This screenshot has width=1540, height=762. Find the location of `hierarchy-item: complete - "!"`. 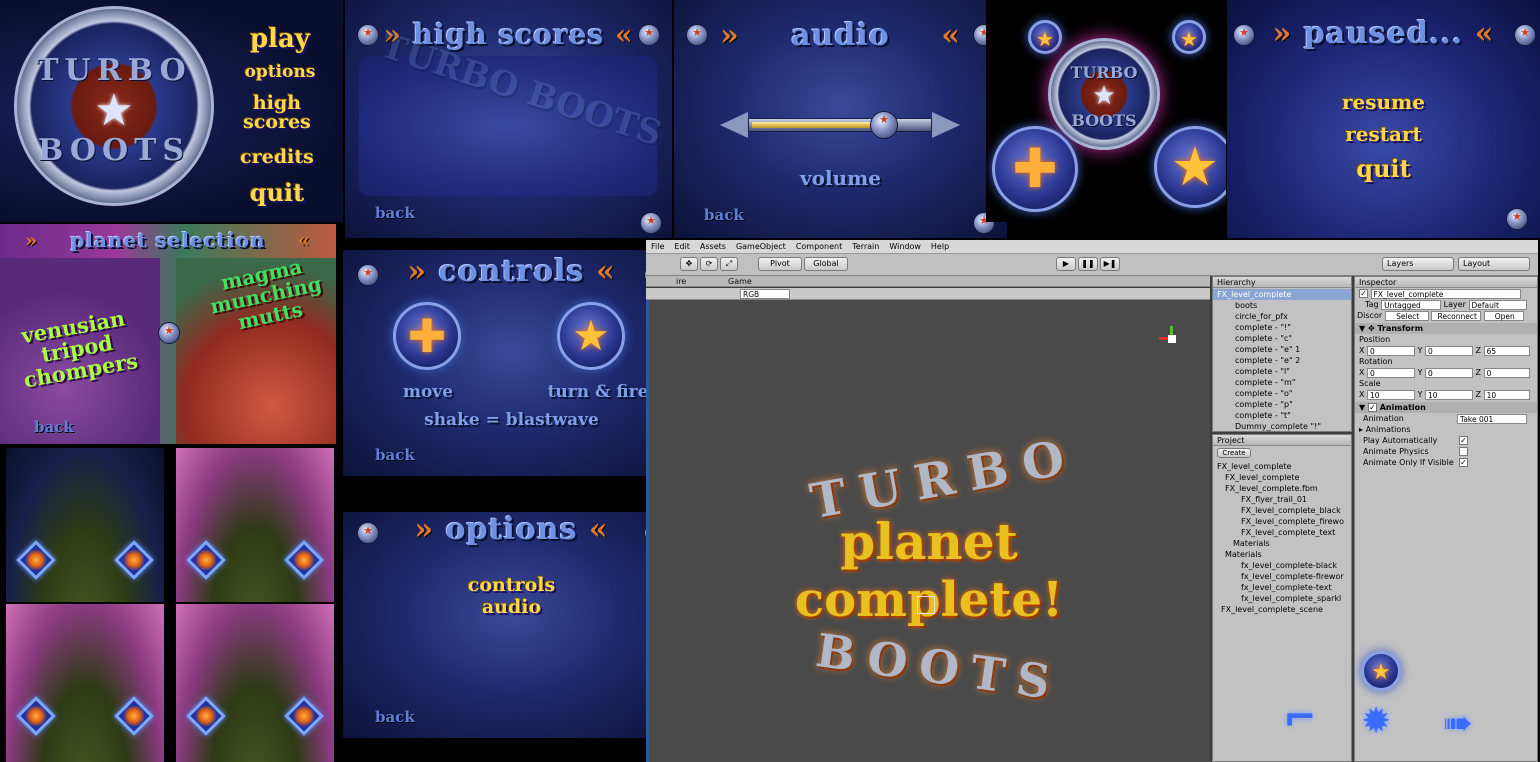

hierarchy-item: complete - "!" is located at coordinates (1282, 327).